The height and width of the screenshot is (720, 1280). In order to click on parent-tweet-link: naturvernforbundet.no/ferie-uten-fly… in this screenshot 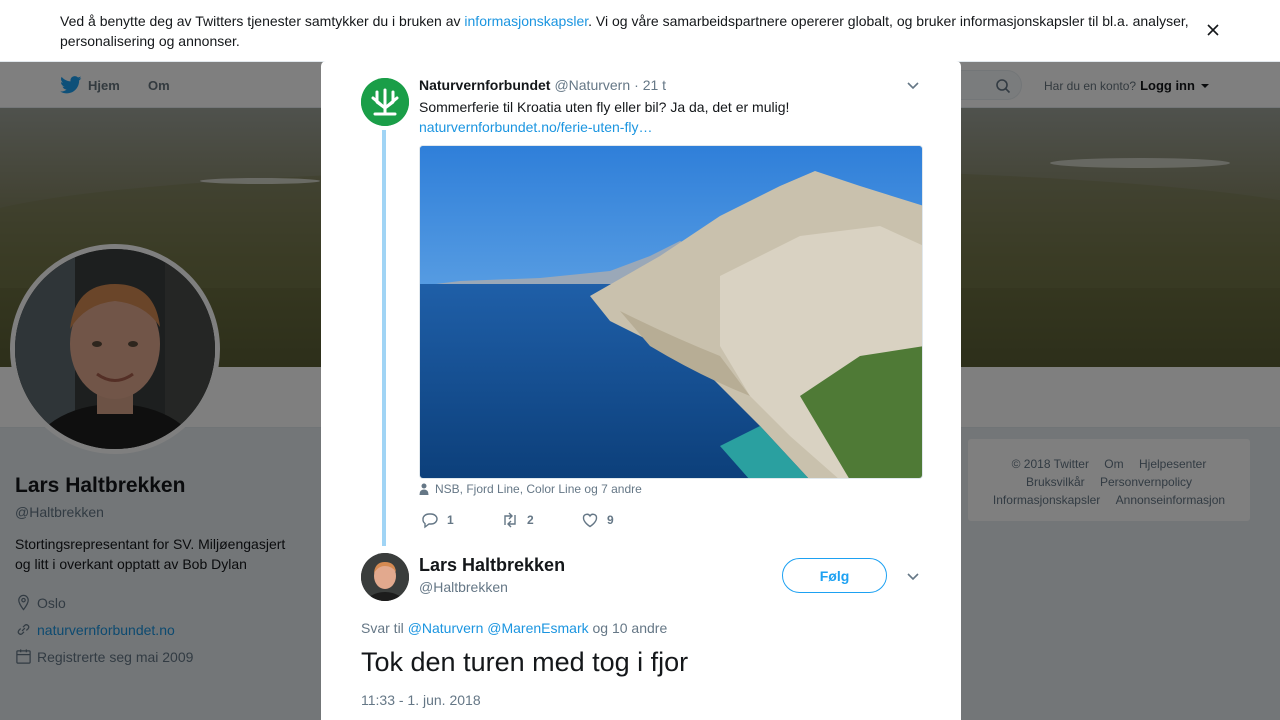, I will do `click(535, 127)`.